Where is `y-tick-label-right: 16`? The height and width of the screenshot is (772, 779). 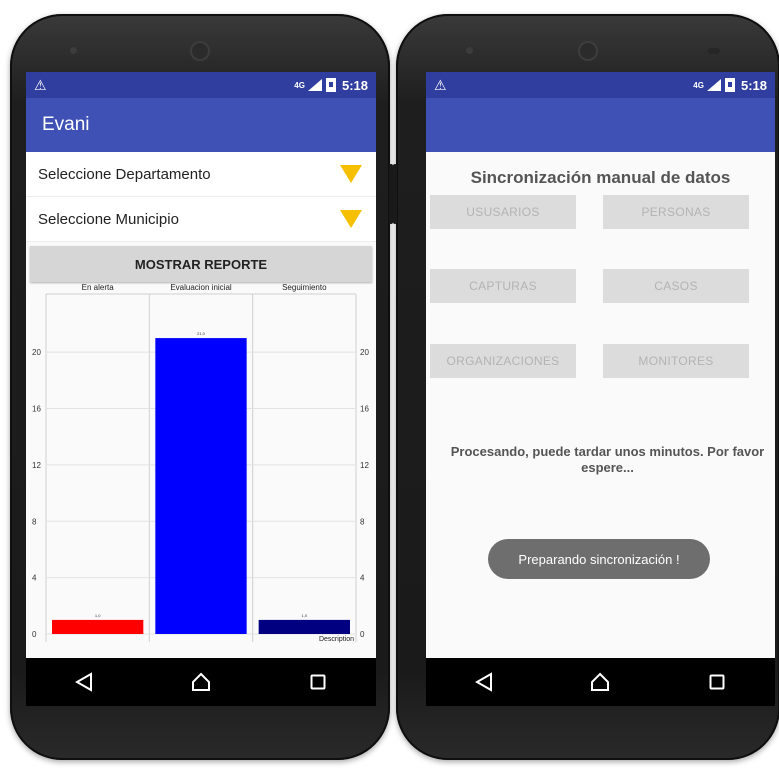
y-tick-label-right: 16 is located at coordinates (364, 409).